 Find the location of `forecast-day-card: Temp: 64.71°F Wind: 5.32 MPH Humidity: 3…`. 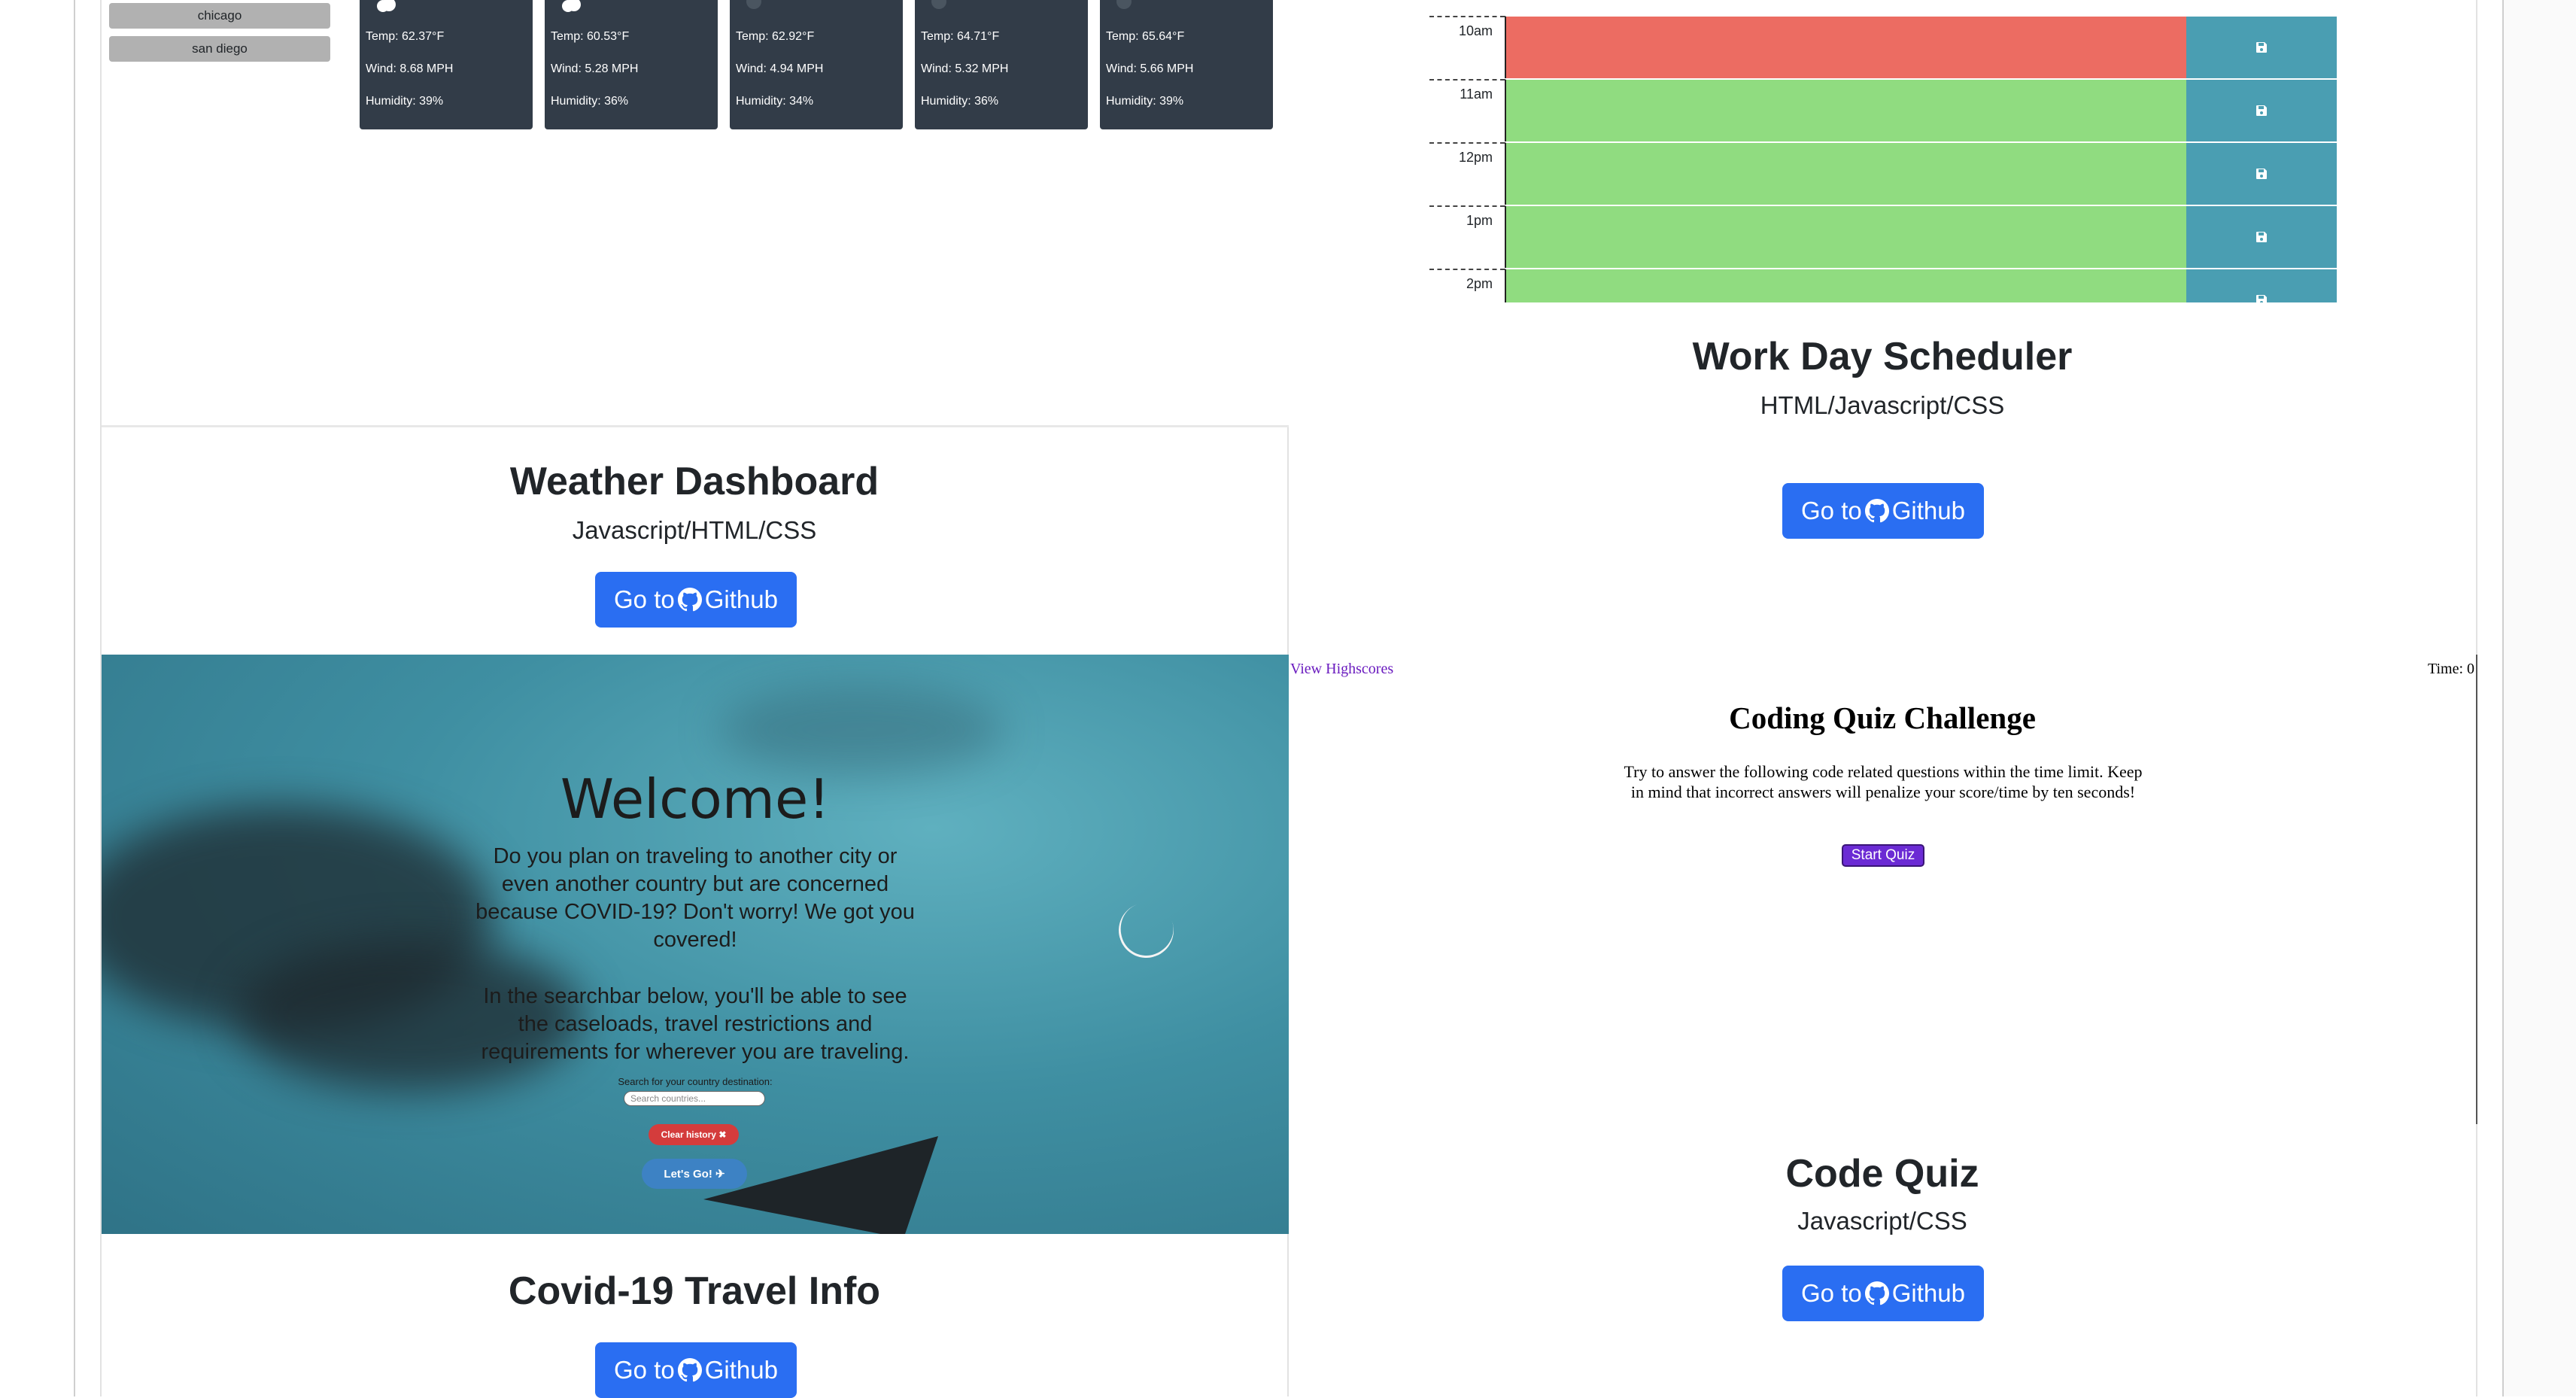

forecast-day-card: Temp: 64.71°F Wind: 5.32 MPH Humidity: 3… is located at coordinates (1002, 64).